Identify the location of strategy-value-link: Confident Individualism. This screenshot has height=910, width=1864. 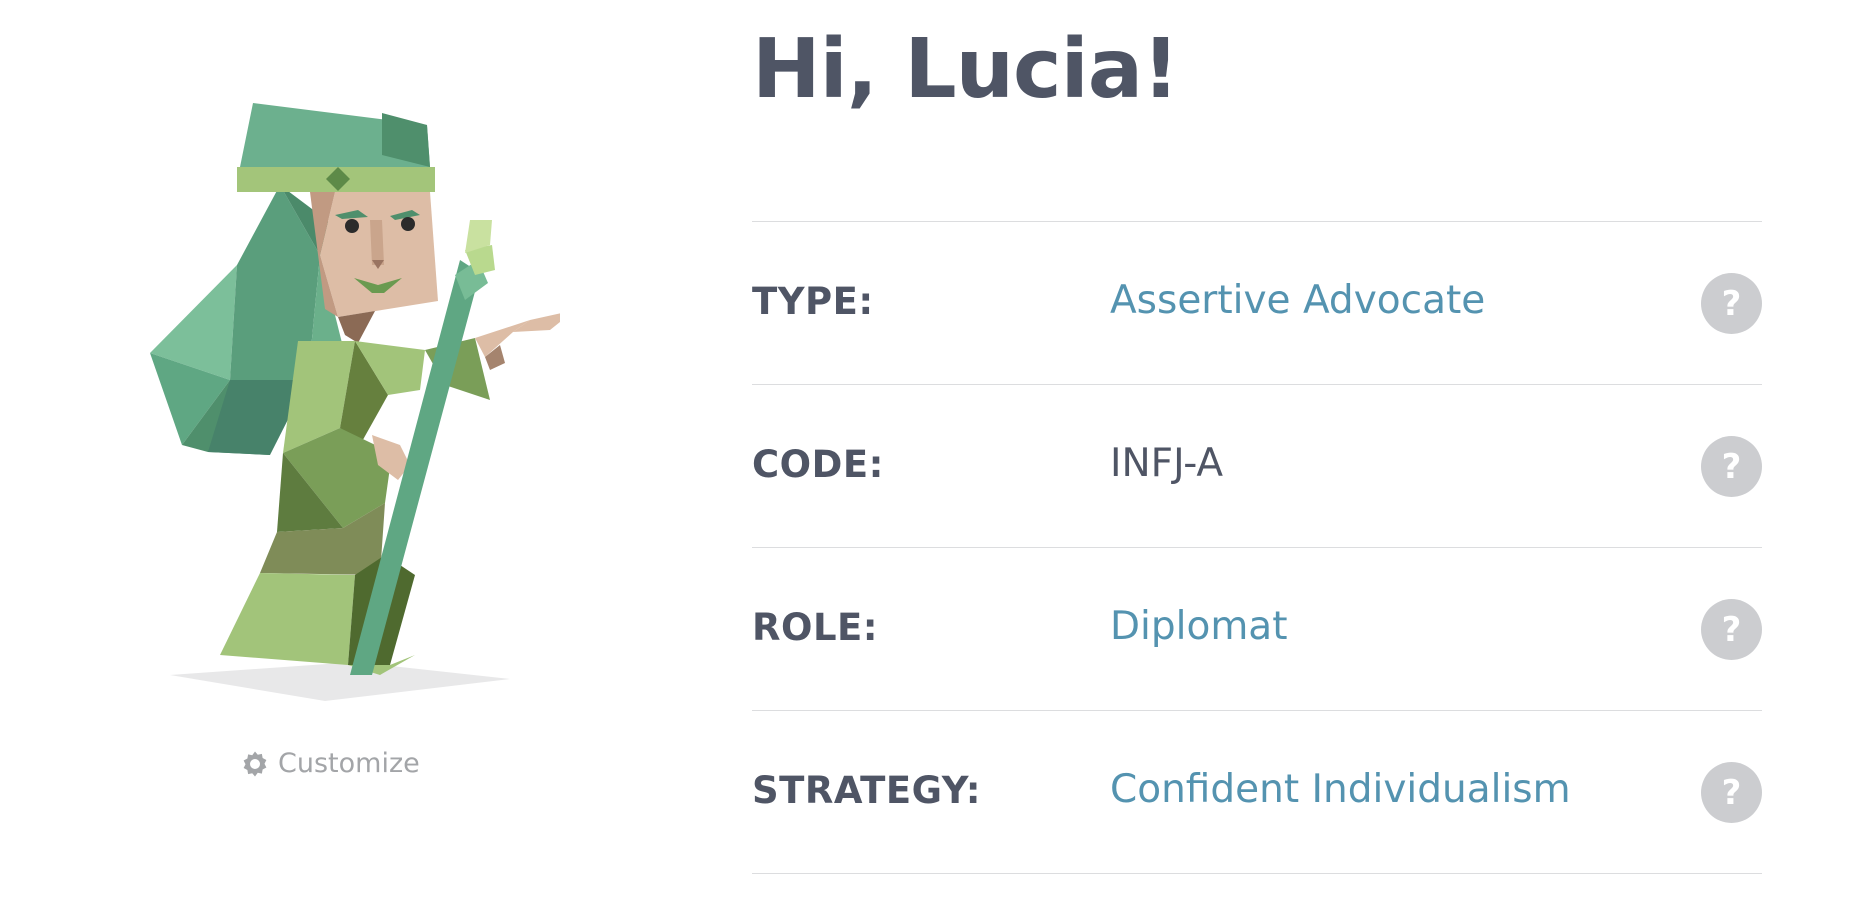
(1340, 789).